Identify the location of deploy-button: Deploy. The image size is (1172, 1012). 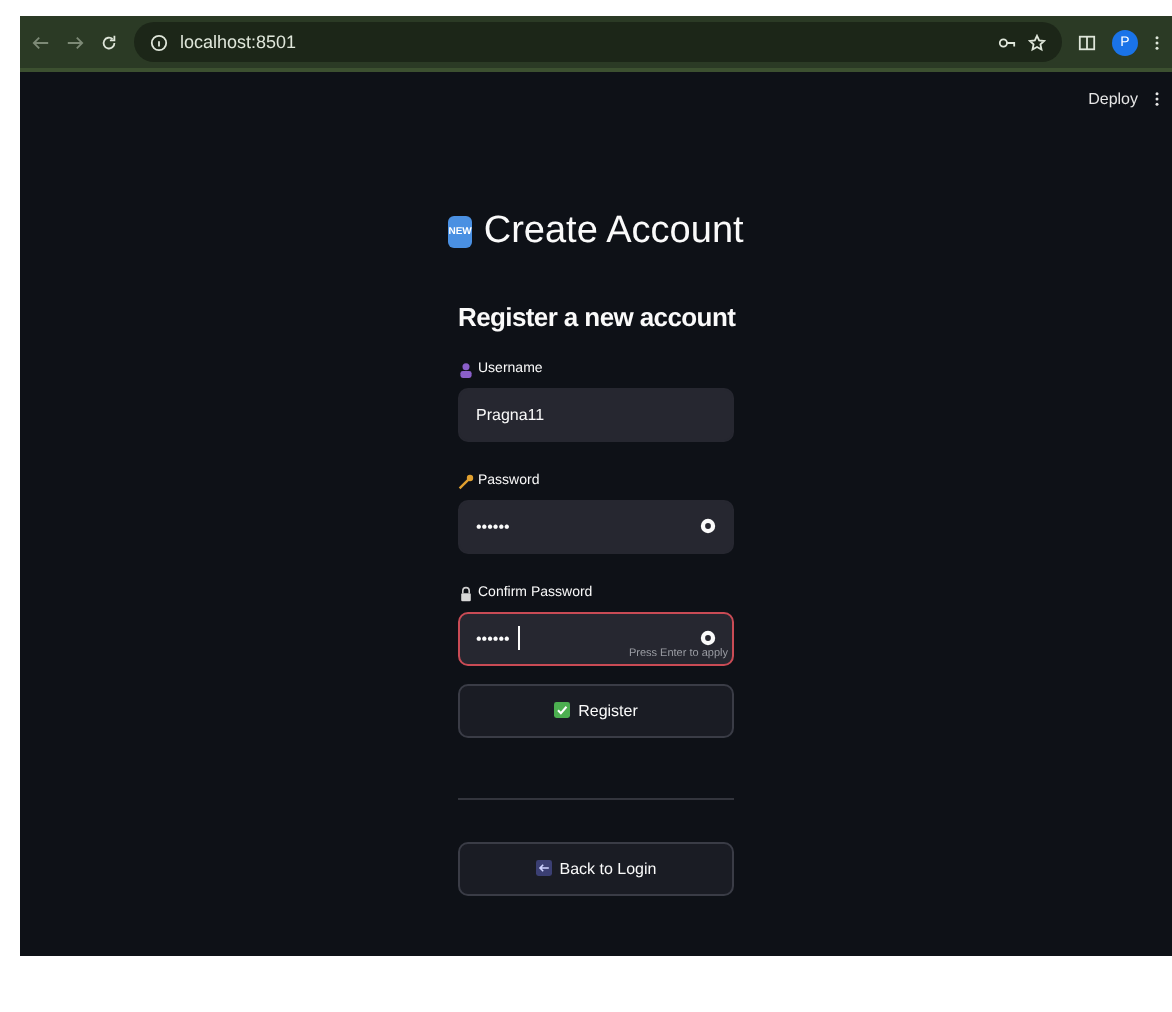
(1113, 98).